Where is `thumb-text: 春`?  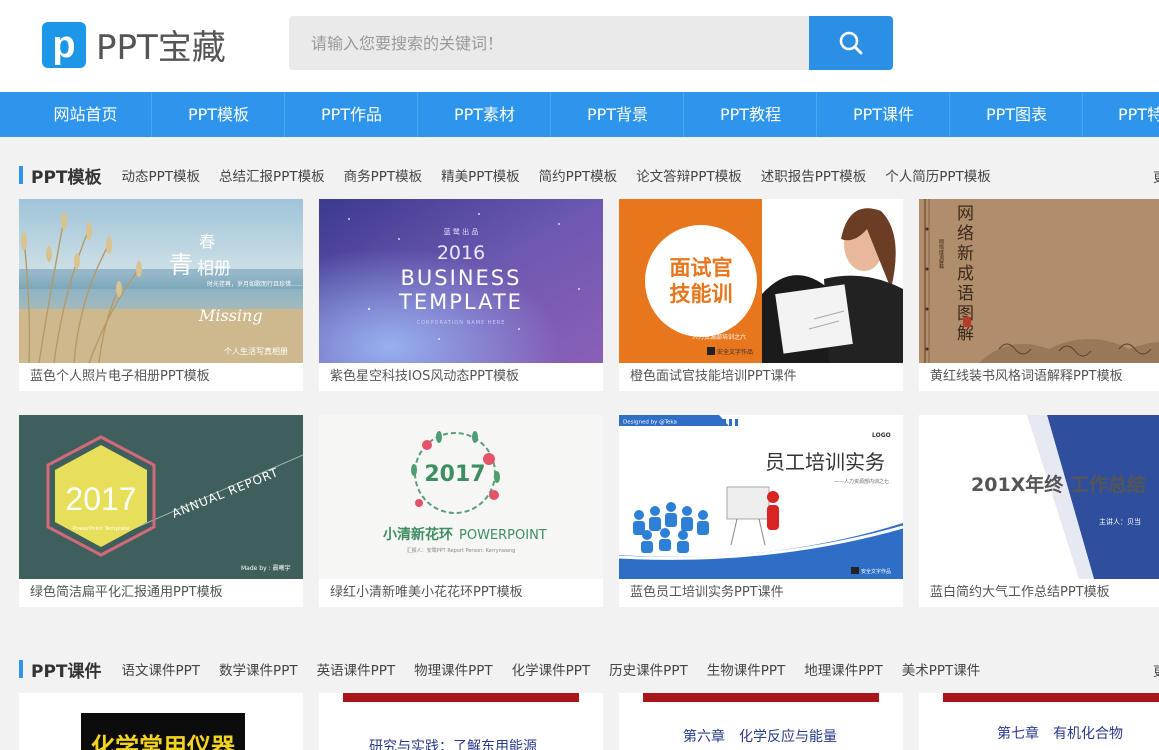 thumb-text: 春 is located at coordinates (207, 241).